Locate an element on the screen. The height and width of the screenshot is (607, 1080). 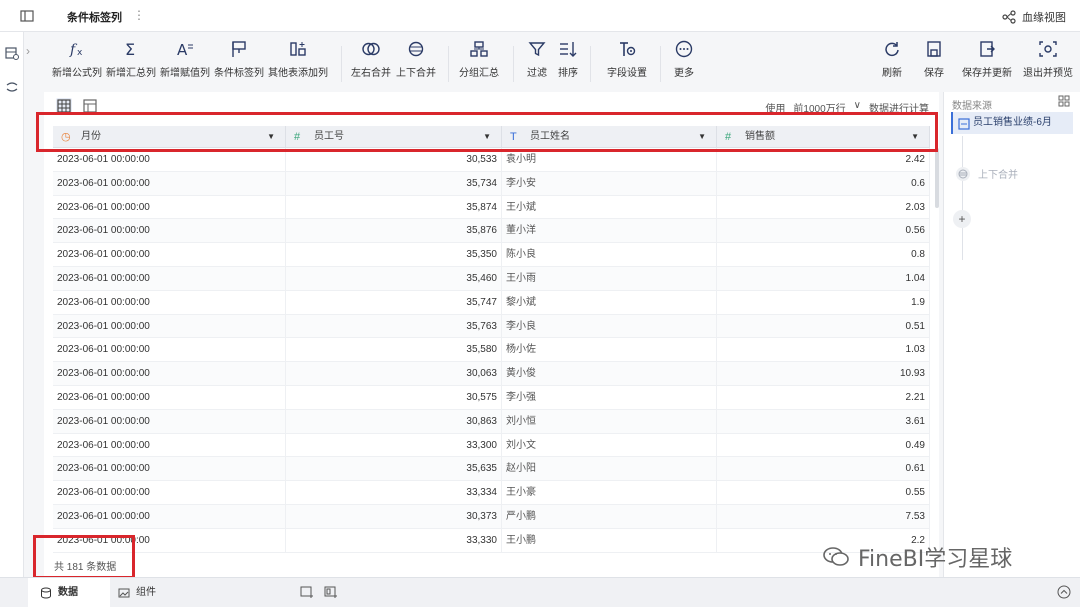
up-down-merge-button: 上下合并 is located at coordinates (416, 59).